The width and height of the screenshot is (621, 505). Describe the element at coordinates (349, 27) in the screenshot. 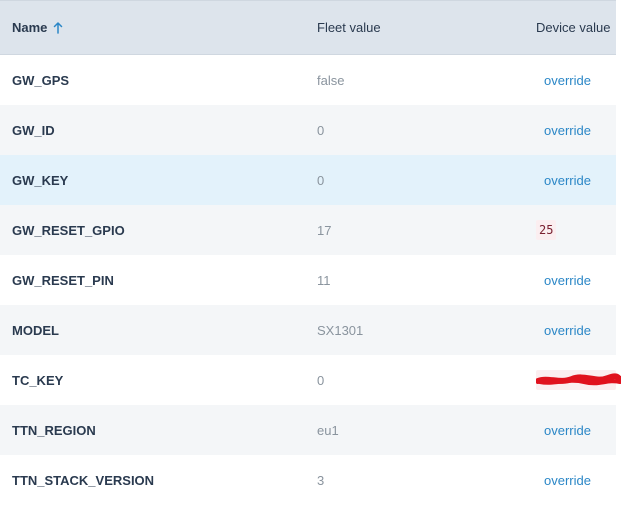

I see `fleet-value-column-header: Fleet value` at that location.